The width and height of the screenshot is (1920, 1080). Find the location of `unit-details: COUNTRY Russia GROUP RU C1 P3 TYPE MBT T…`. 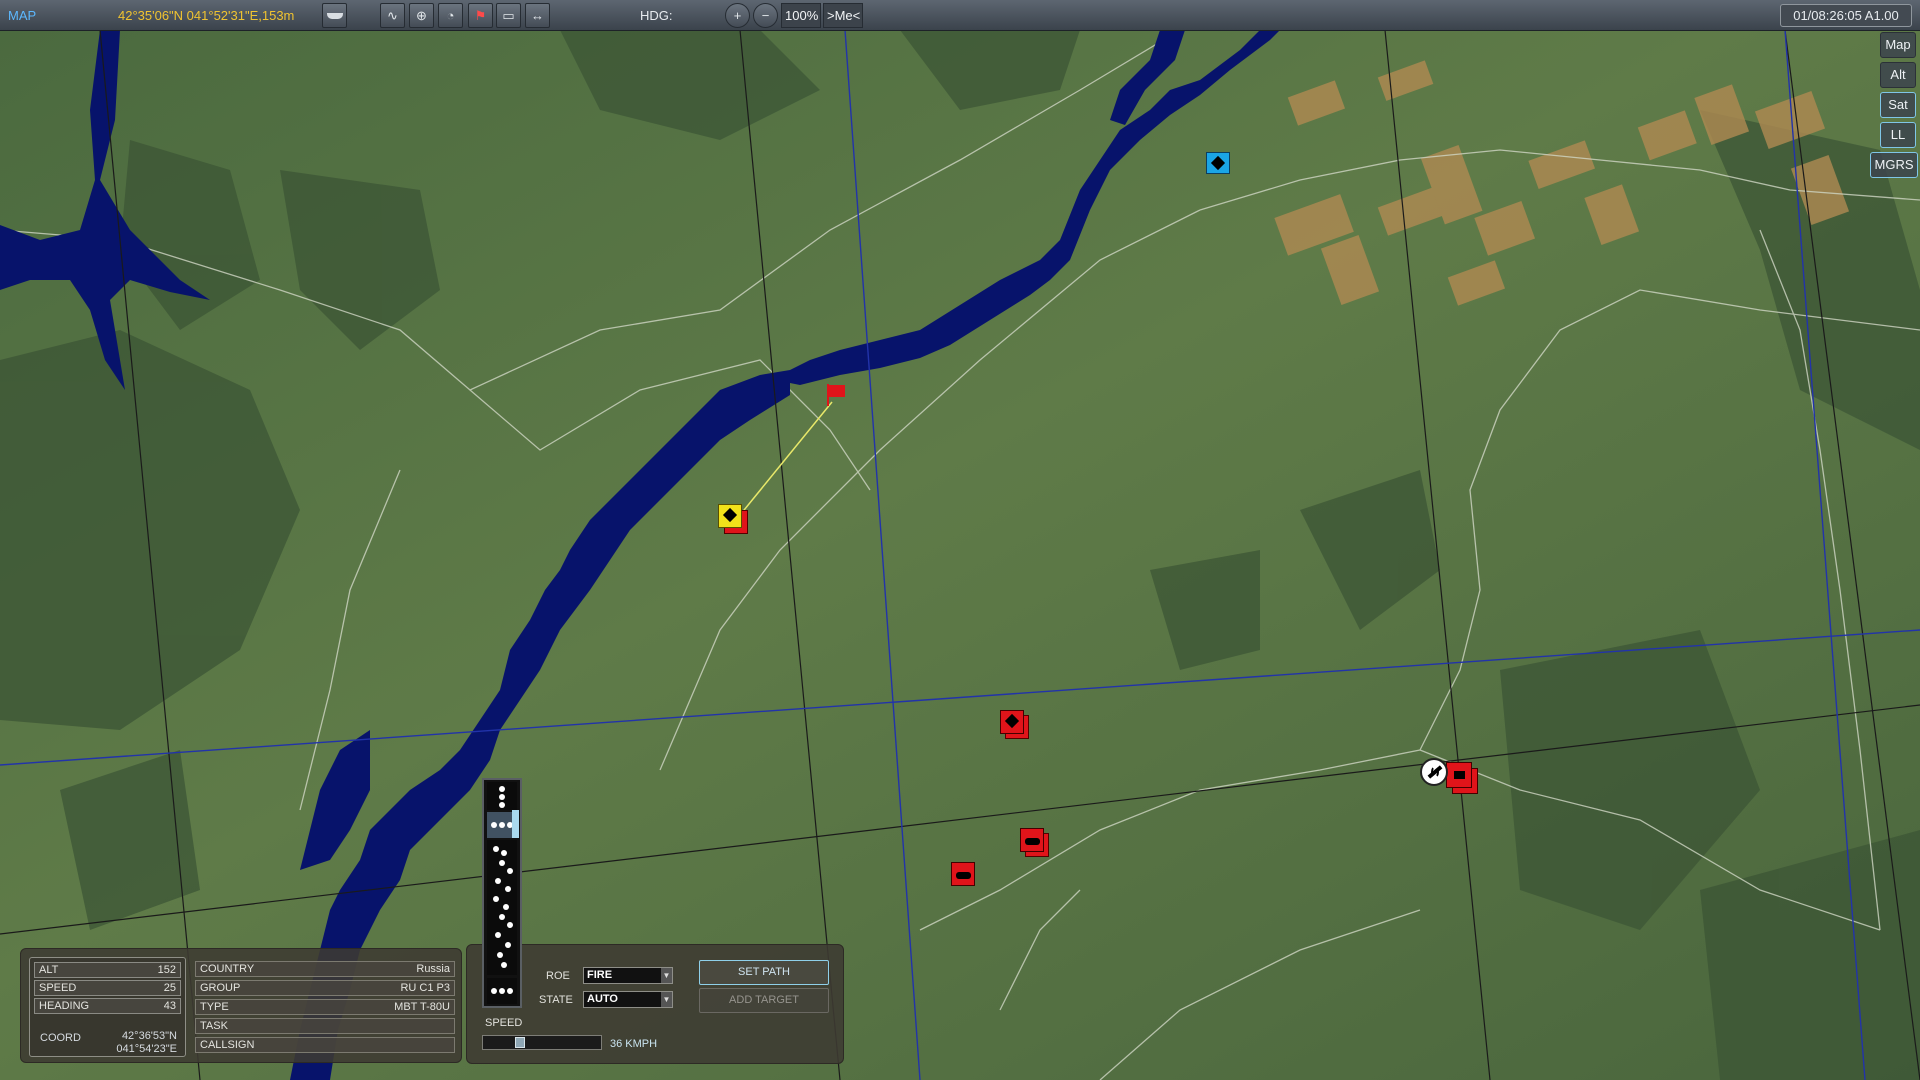

unit-details: COUNTRY Russia GROUP RU C1 P3 TYPE MBT T… is located at coordinates (325, 1007).